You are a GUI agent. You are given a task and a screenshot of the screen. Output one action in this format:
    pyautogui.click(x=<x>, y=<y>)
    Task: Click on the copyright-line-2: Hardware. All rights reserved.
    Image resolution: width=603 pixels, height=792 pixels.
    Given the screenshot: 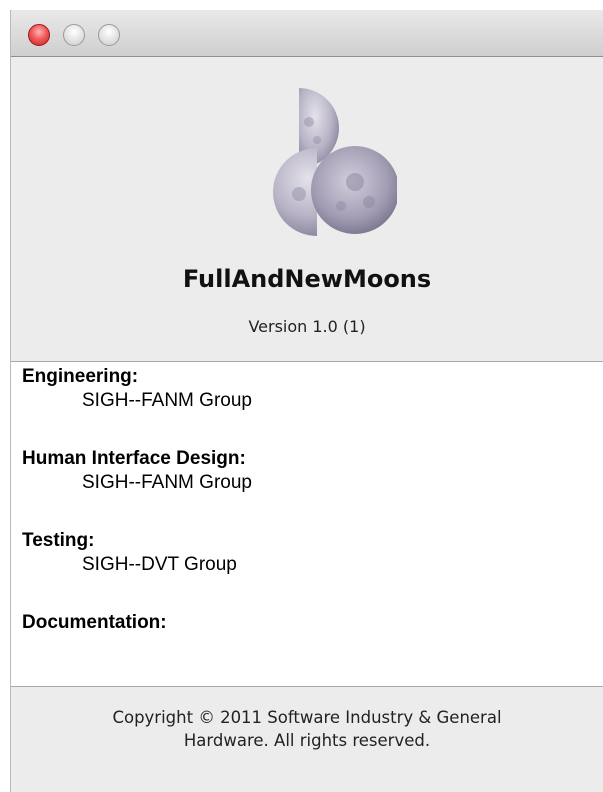 What is the action you would take?
    pyautogui.click(x=307, y=740)
    